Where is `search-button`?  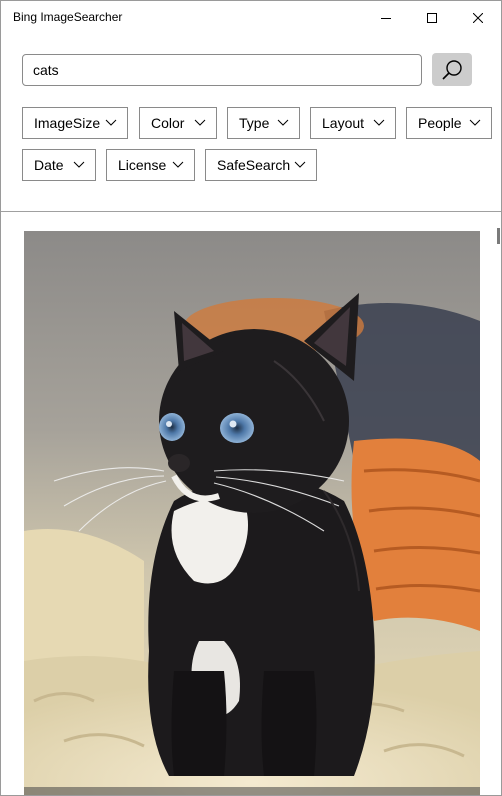 search-button is located at coordinates (452, 69).